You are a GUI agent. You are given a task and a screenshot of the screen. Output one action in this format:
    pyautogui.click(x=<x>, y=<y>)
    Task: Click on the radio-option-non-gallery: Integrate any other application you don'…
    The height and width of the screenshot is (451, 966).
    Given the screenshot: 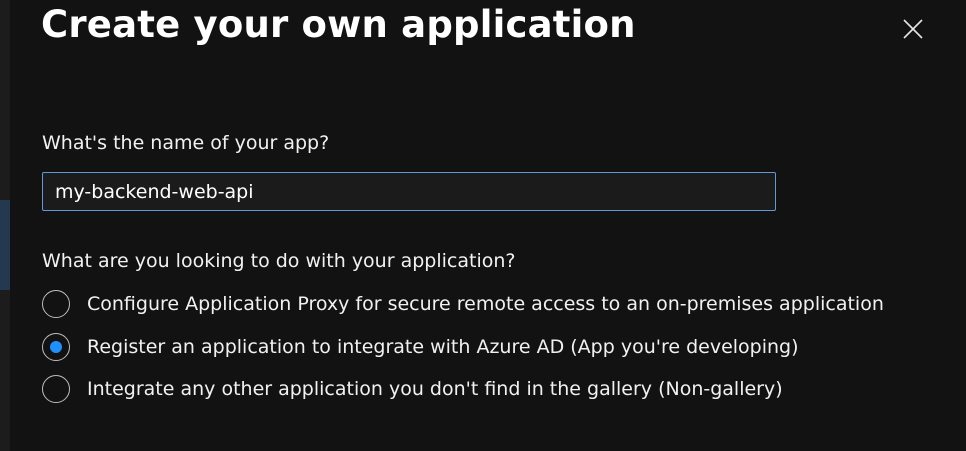 What is the action you would take?
    pyautogui.click(x=412, y=389)
    